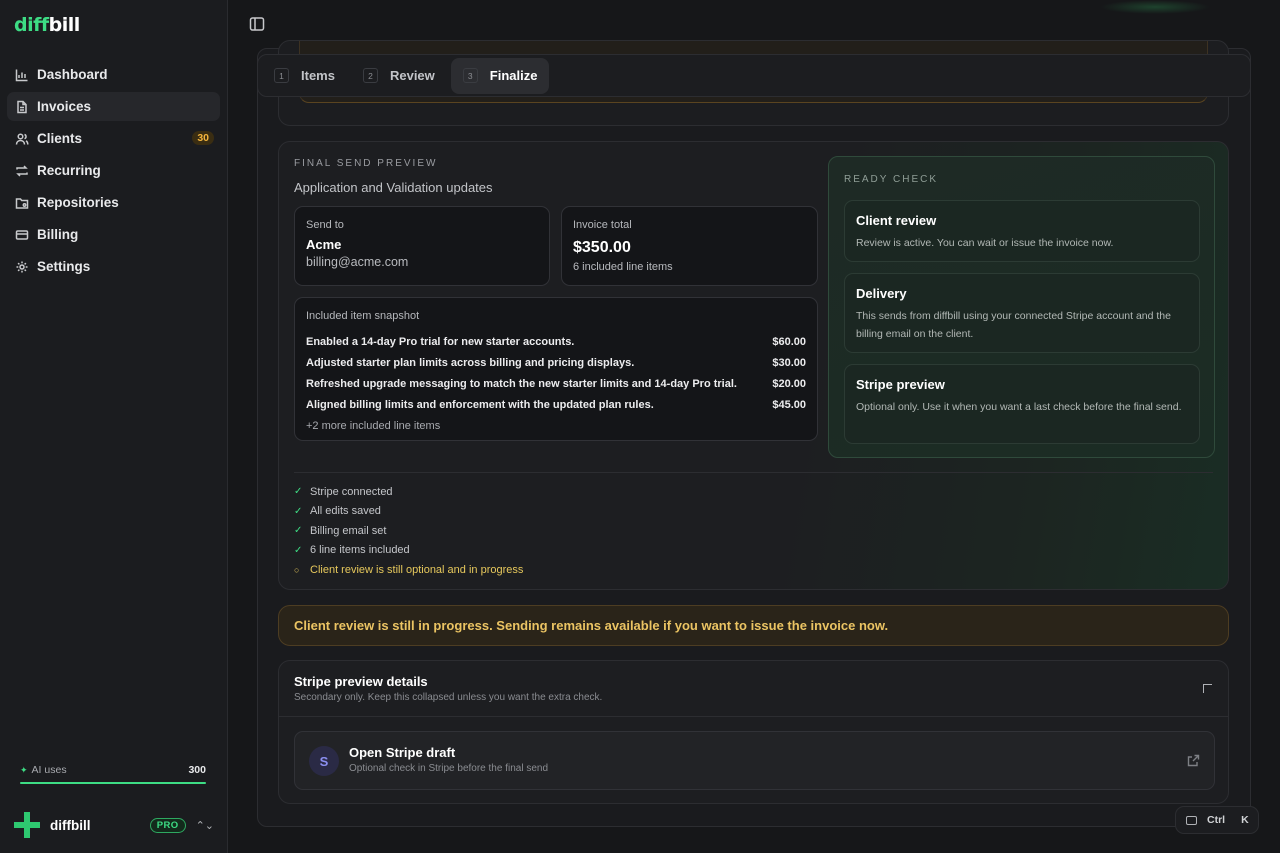 The image size is (1280, 853). What do you see at coordinates (64, 266) in the screenshot?
I see `sidebar-item-label: Settings` at bounding box center [64, 266].